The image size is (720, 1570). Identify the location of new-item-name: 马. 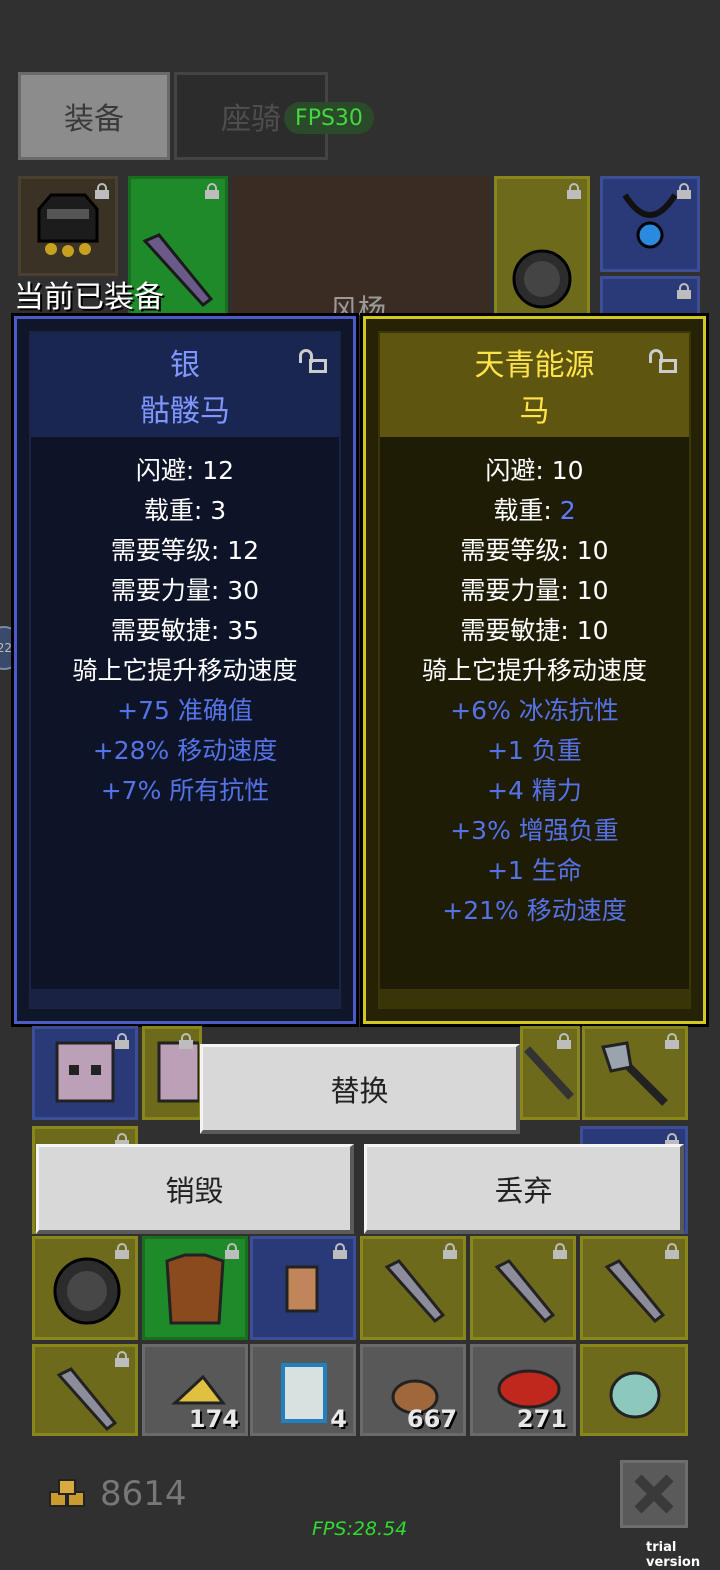
(534, 411).